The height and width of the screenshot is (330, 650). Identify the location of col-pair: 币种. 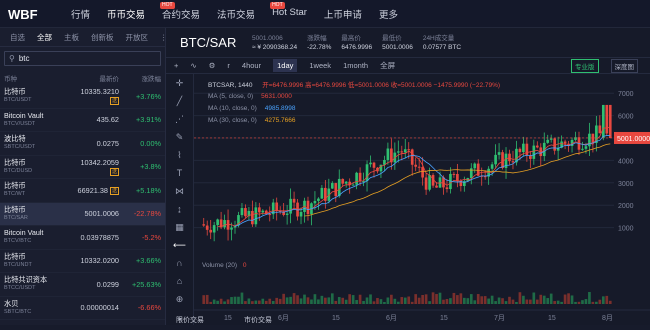
(38, 78).